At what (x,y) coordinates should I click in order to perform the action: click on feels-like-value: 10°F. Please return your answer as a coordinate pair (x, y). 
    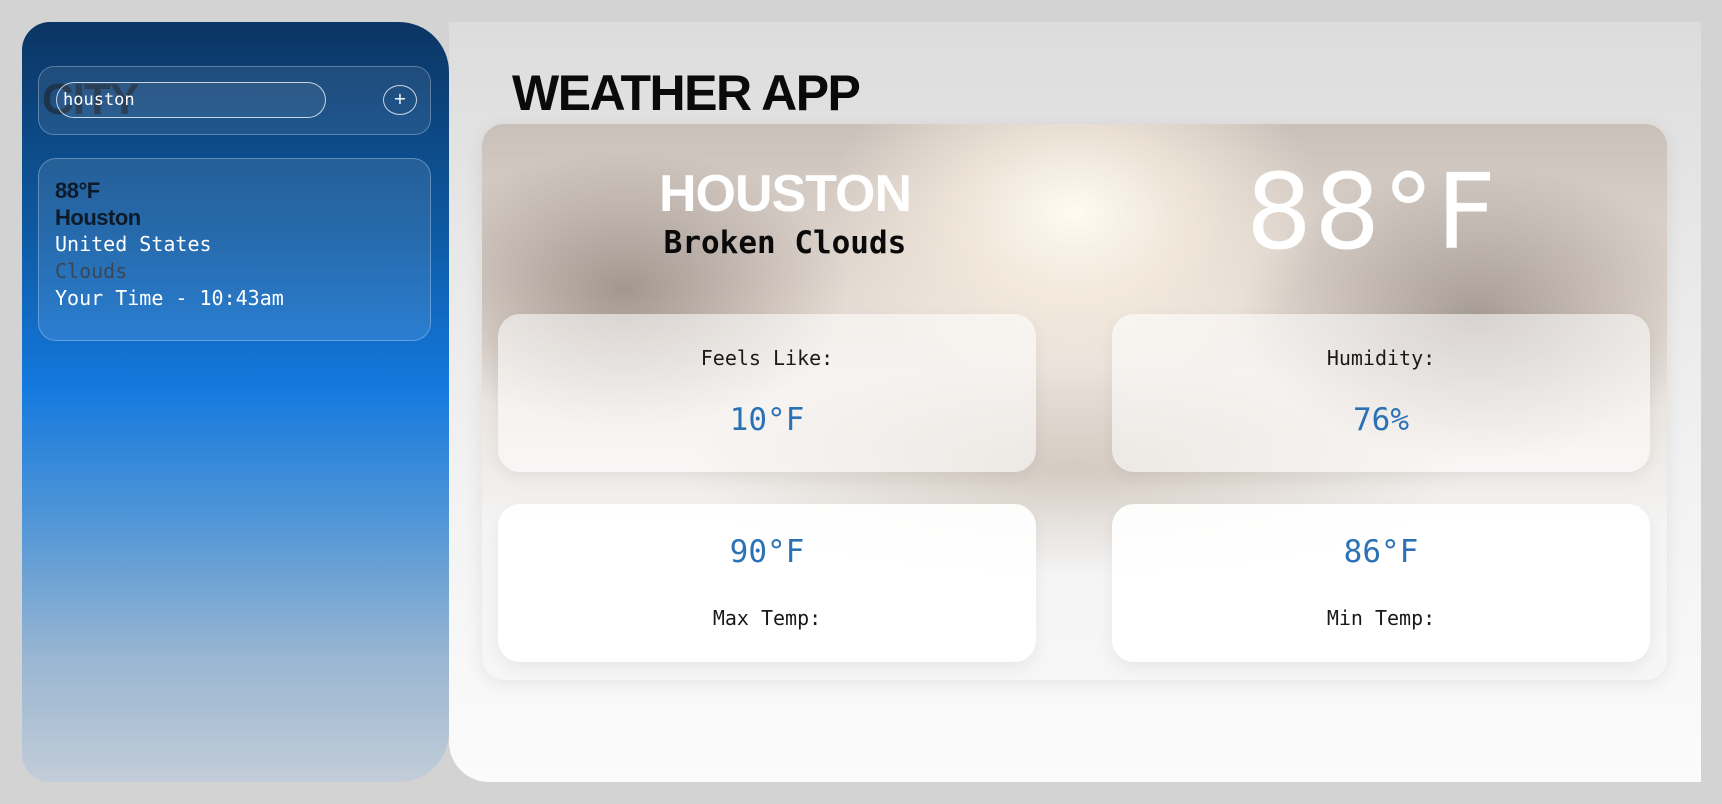
    Looking at the image, I should click on (767, 420).